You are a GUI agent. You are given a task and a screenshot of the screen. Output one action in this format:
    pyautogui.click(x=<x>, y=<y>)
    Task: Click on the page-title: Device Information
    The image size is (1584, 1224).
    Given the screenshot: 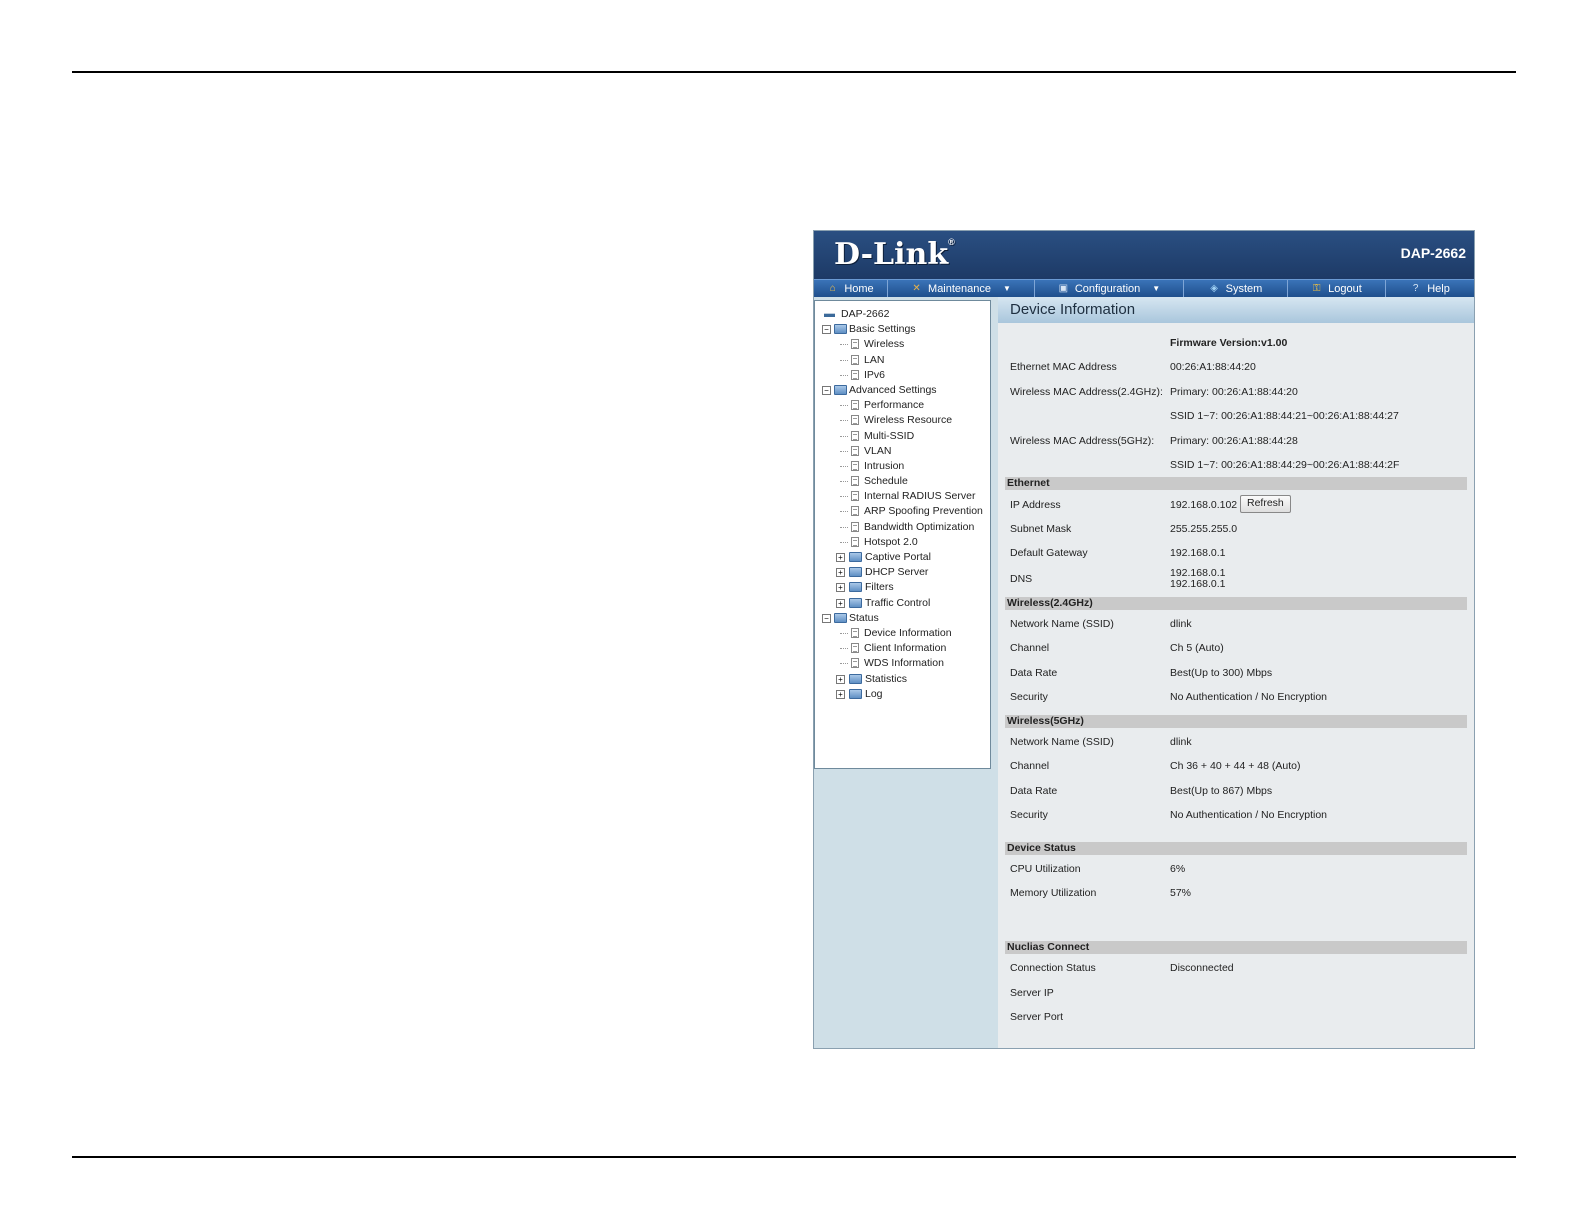 What is the action you would take?
    pyautogui.click(x=1236, y=310)
    